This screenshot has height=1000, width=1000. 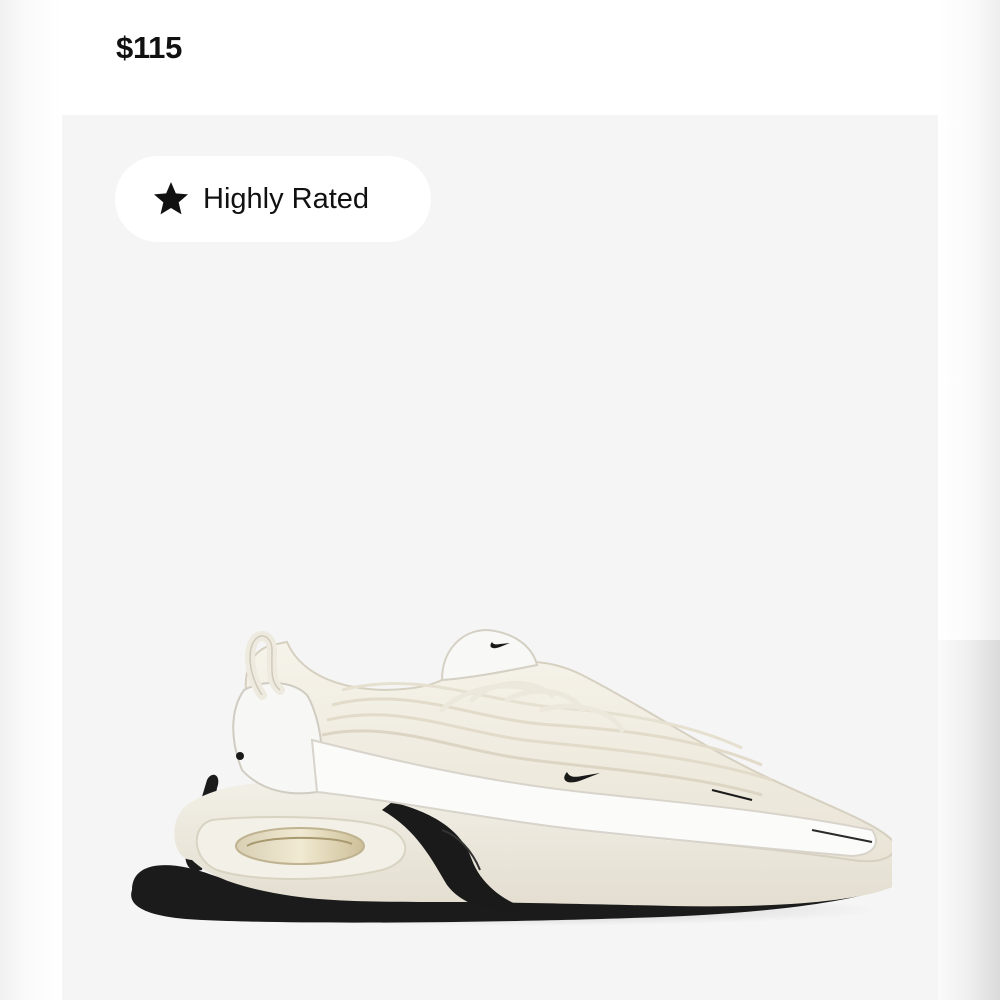 What do you see at coordinates (149, 47) in the screenshot?
I see `product-price: $115` at bounding box center [149, 47].